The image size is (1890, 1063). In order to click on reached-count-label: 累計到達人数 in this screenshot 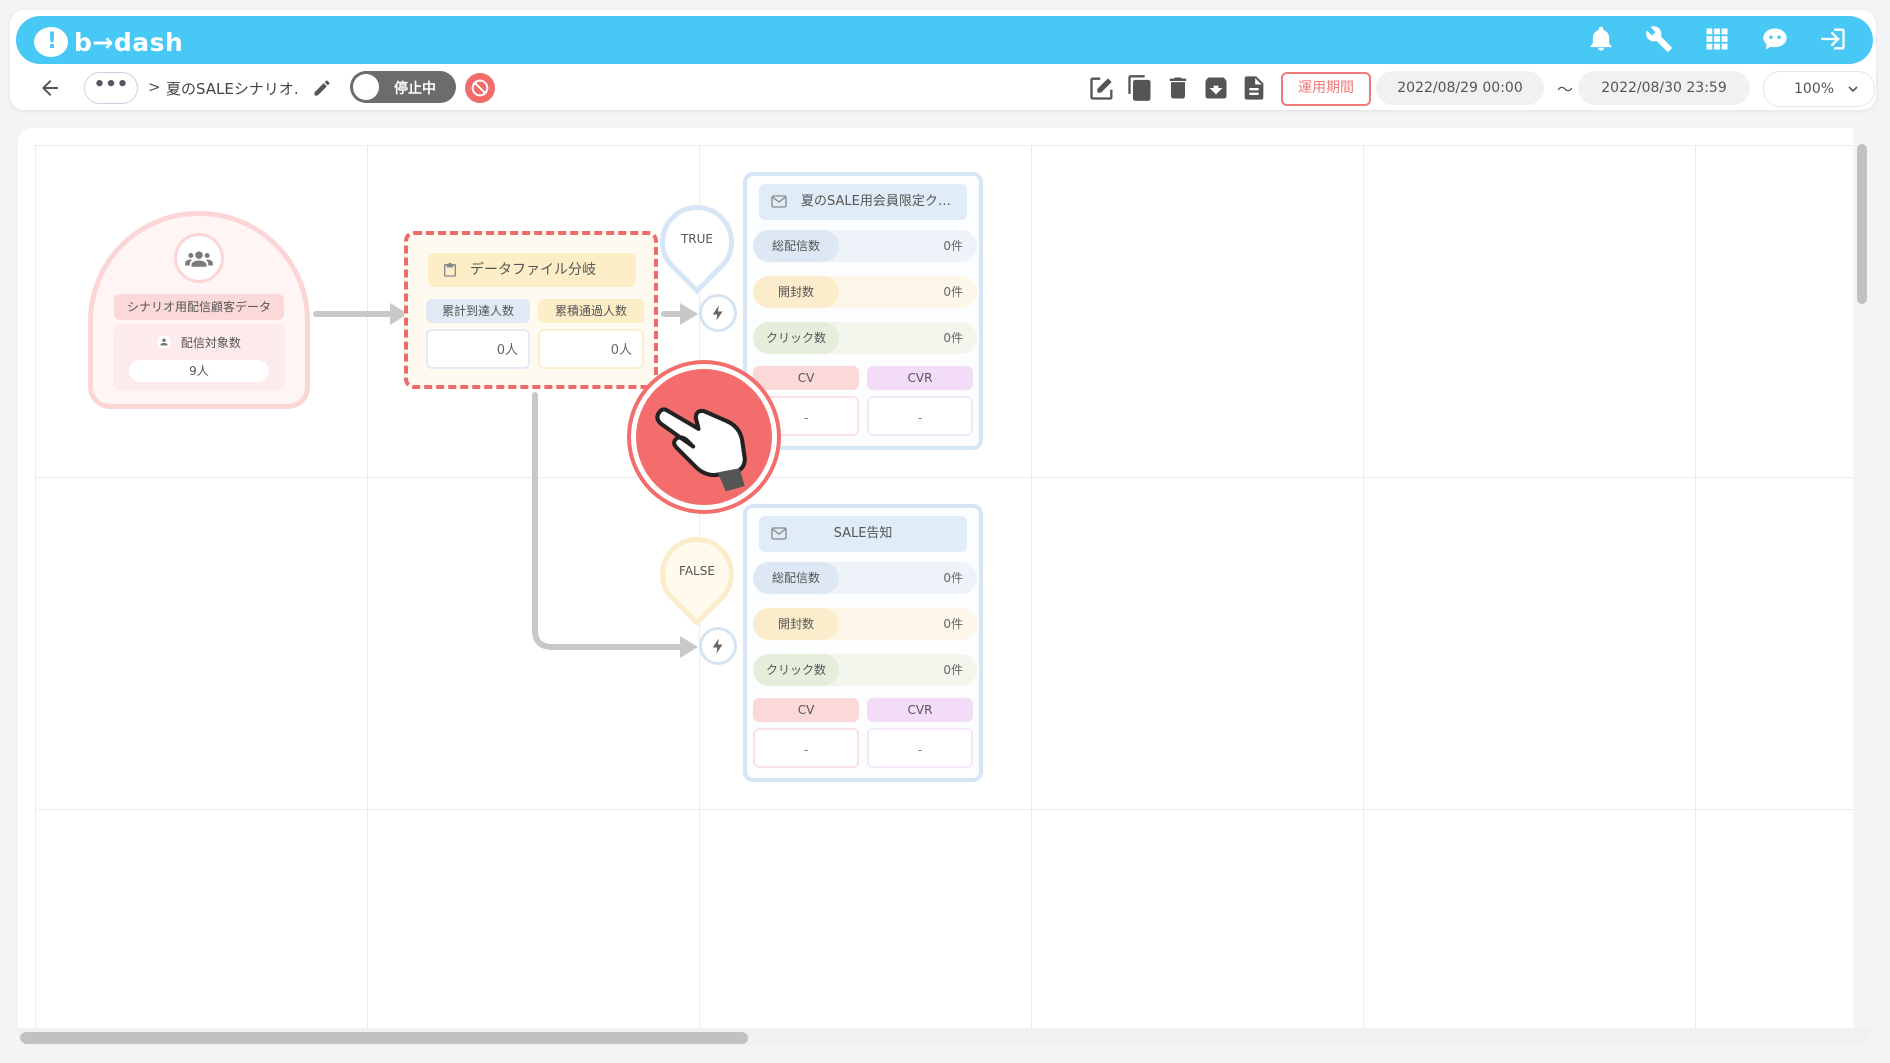, I will do `click(478, 311)`.